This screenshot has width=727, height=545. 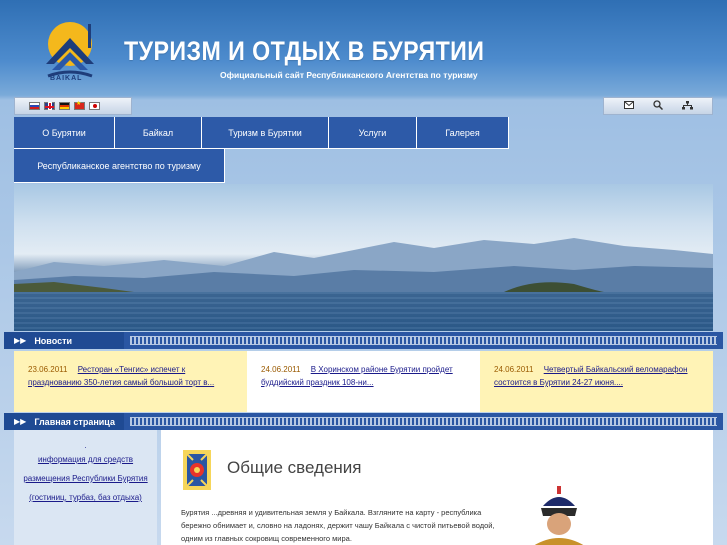 I want to click on mail-icon, so click(x=628, y=106).